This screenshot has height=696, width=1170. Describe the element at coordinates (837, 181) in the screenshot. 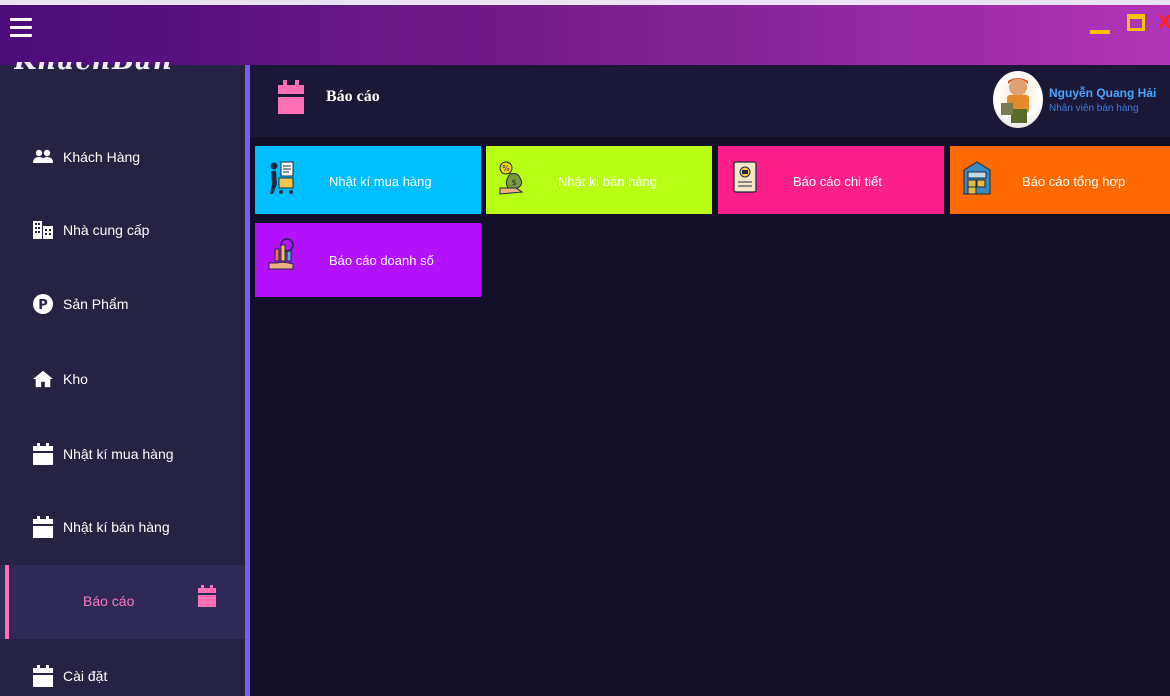

I see `tile-label: Báo cáo chi tiết` at that location.